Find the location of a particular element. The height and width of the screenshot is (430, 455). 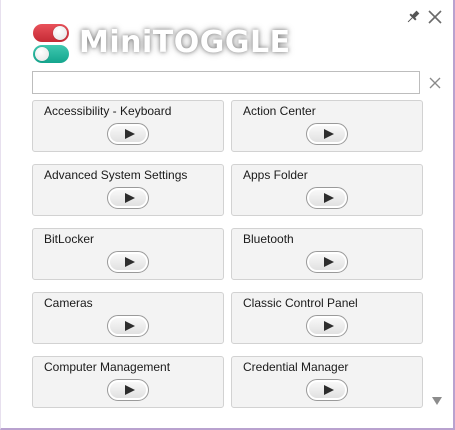

tile-action-center: Action Center is located at coordinates (327, 126).